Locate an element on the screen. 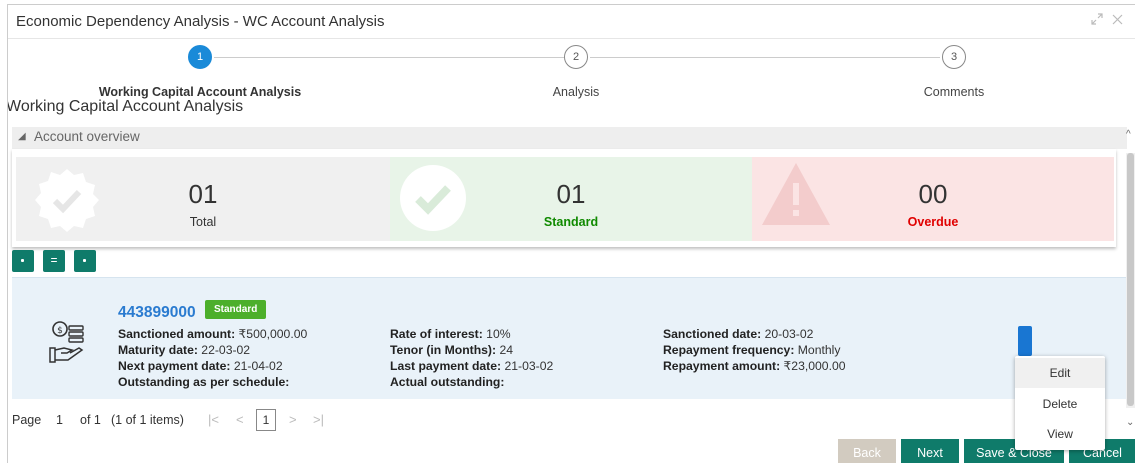  overdue-count: 00 is located at coordinates (933, 194).